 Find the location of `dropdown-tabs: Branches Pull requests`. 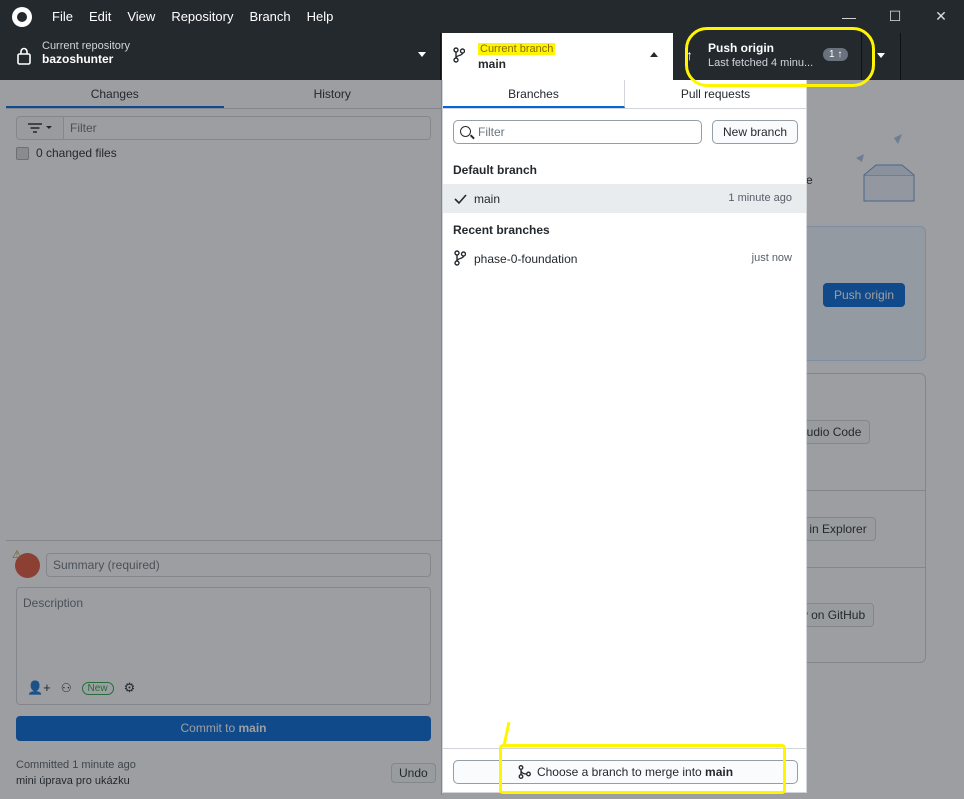

dropdown-tabs: Branches Pull requests is located at coordinates (624, 94).